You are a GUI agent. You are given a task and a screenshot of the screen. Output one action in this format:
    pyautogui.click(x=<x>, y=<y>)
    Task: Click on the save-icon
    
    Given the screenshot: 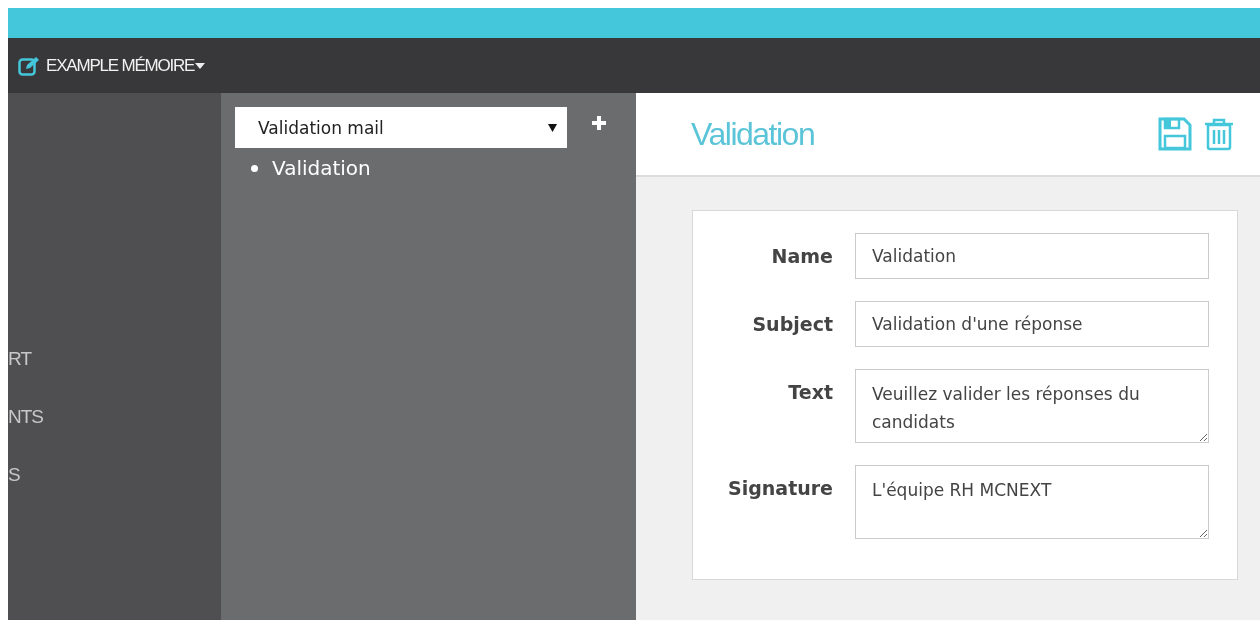 What is the action you would take?
    pyautogui.click(x=1175, y=134)
    